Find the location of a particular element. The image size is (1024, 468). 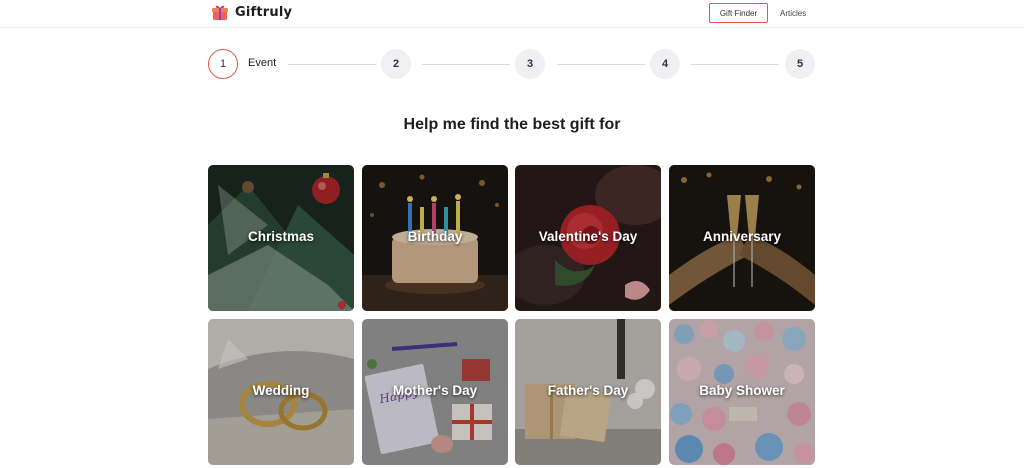

occasion-label: Christmas is located at coordinates (281, 236).